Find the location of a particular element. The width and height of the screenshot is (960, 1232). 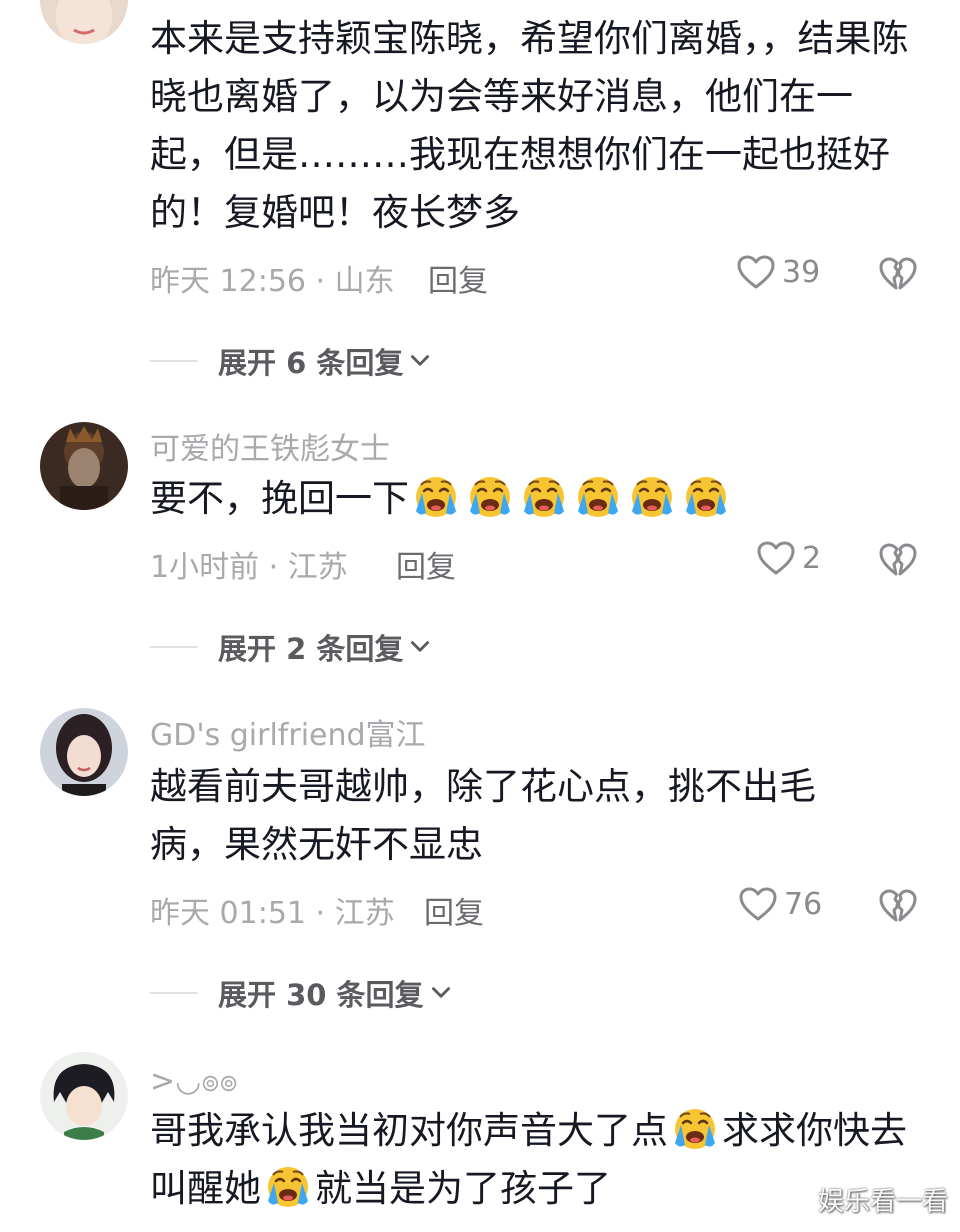

expand-replies-button: 展开 6 条回复 is located at coordinates (291, 361).